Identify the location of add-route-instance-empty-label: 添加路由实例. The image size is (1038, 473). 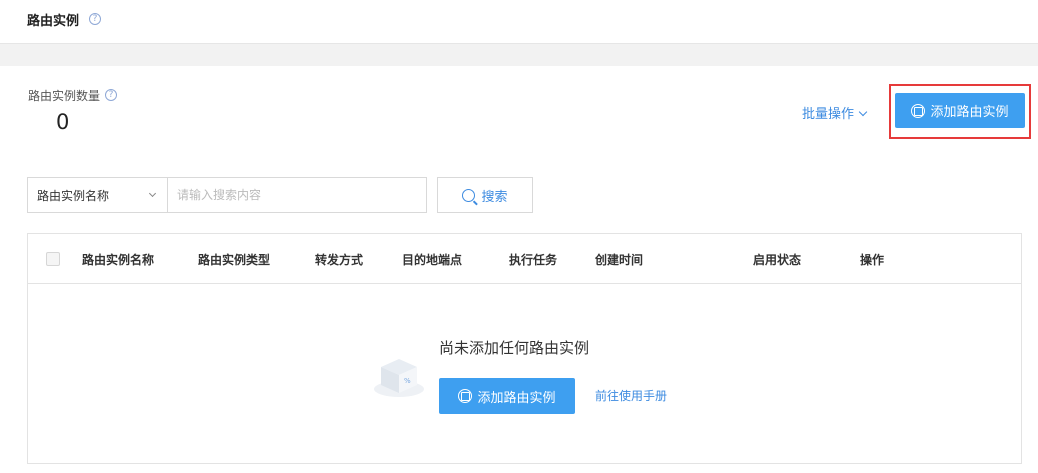
(516, 397).